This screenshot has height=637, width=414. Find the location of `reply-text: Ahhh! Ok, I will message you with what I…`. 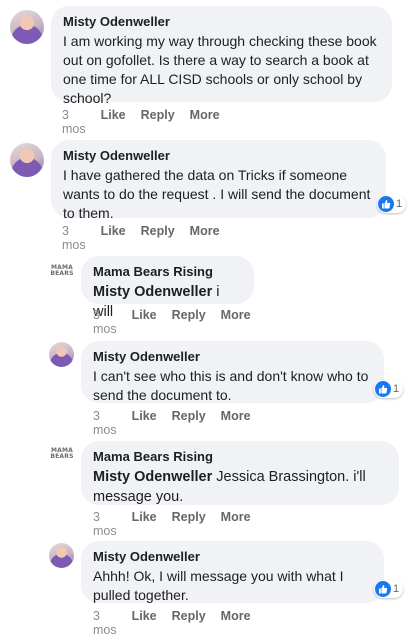

reply-text: Ahhh! Ok, I will message you with what I… is located at coordinates (218, 585).